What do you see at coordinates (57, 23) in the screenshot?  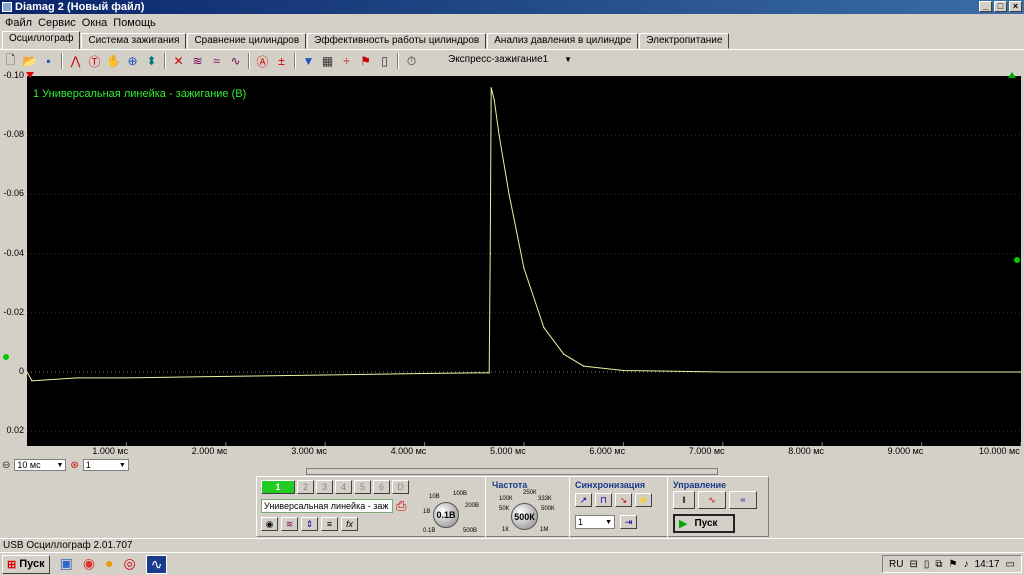 I see `menu-service: Сервис` at bounding box center [57, 23].